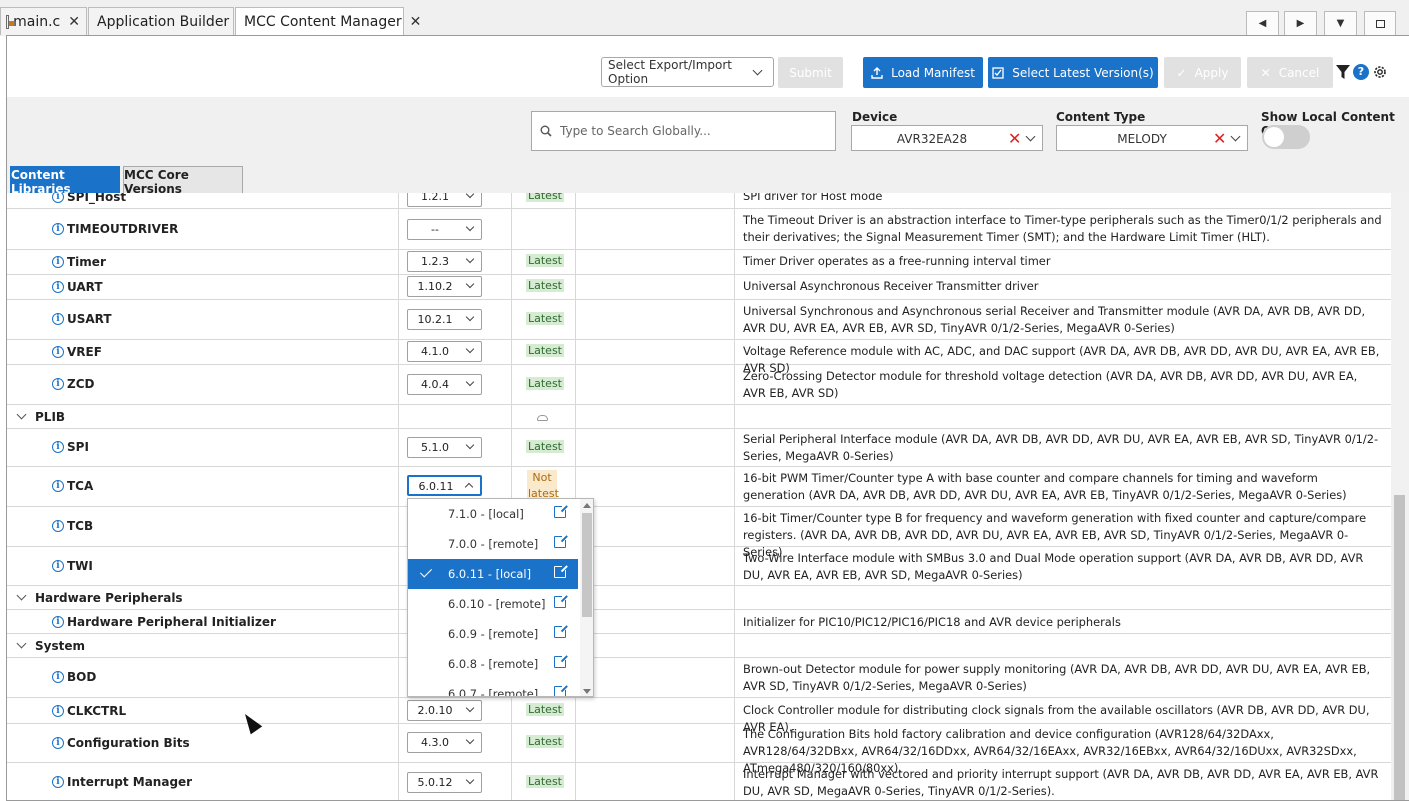 The width and height of the screenshot is (1409, 801). Describe the element at coordinates (545, 197) in the screenshot. I see `status-badge: Latest` at that location.